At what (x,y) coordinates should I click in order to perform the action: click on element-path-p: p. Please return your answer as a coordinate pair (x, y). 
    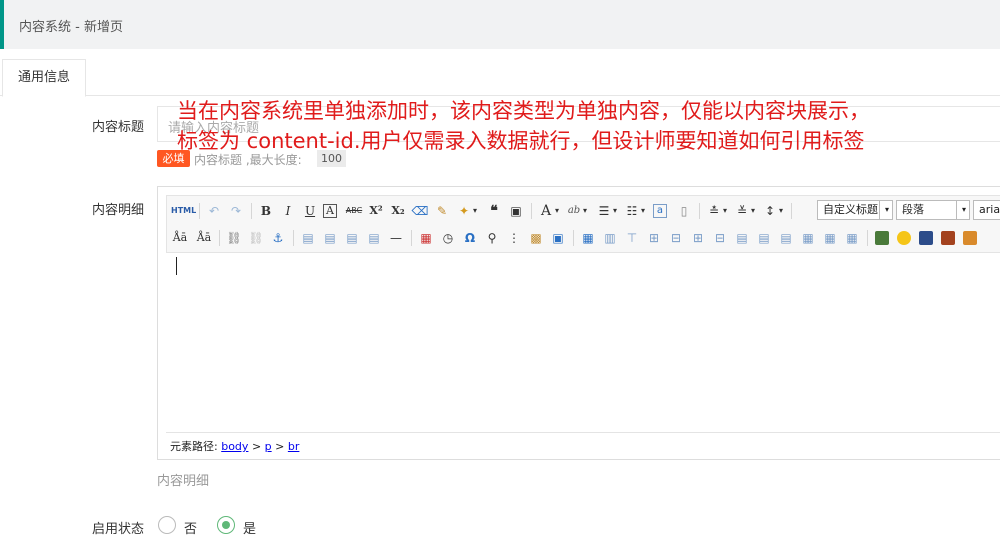
    Looking at the image, I should click on (268, 446).